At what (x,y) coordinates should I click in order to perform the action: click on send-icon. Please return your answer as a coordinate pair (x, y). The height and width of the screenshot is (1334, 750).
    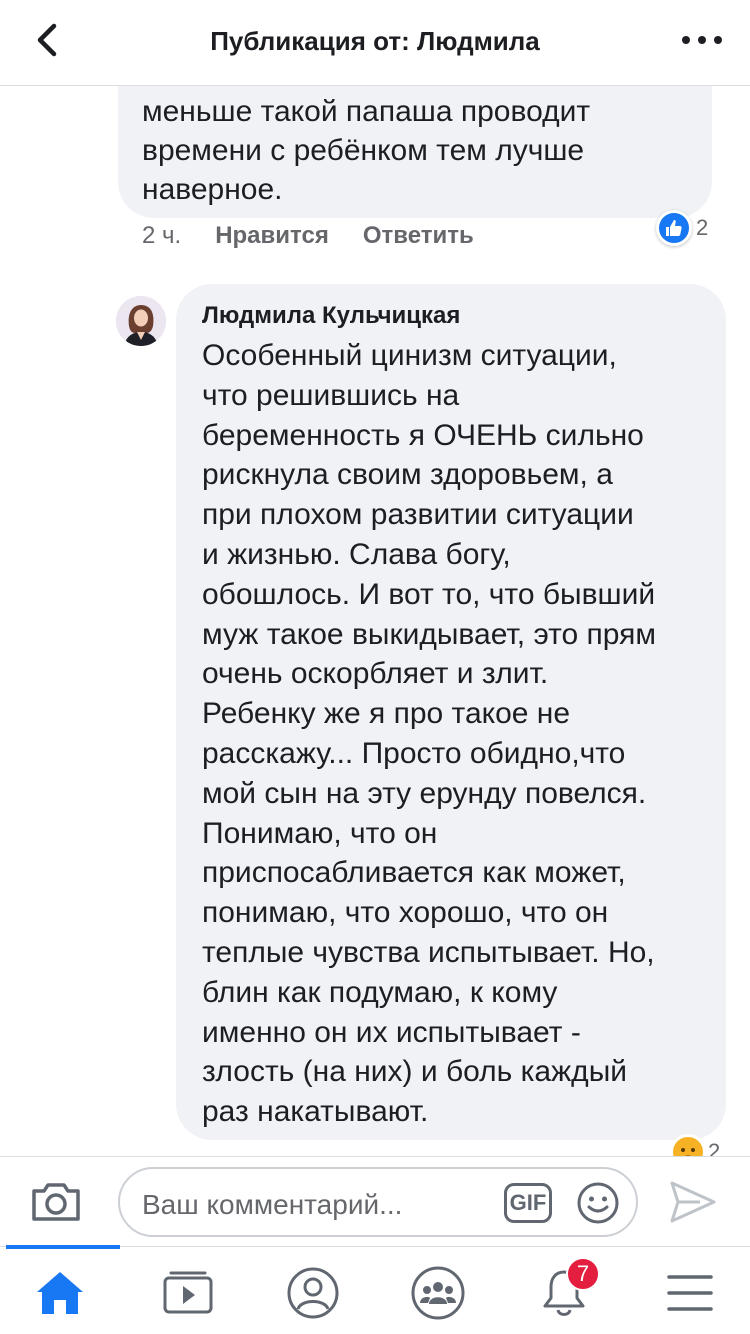
    Looking at the image, I should click on (693, 1202).